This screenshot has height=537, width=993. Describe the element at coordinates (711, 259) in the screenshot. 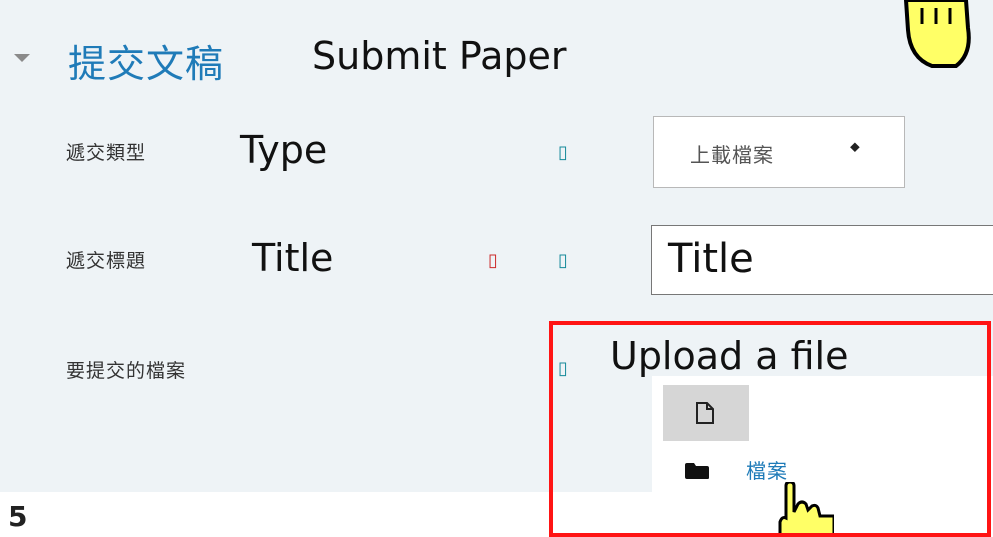

I see `input-value: Title` at that location.